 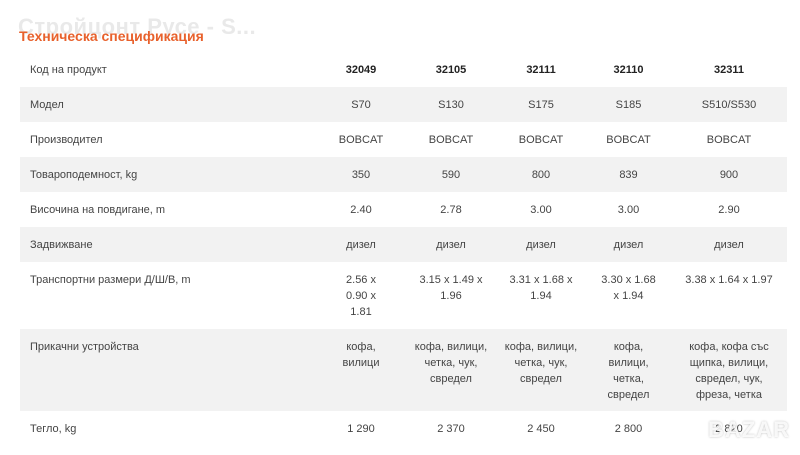 I want to click on cell-value: кофа, вилици, четка, свредел, so click(x=628, y=371).